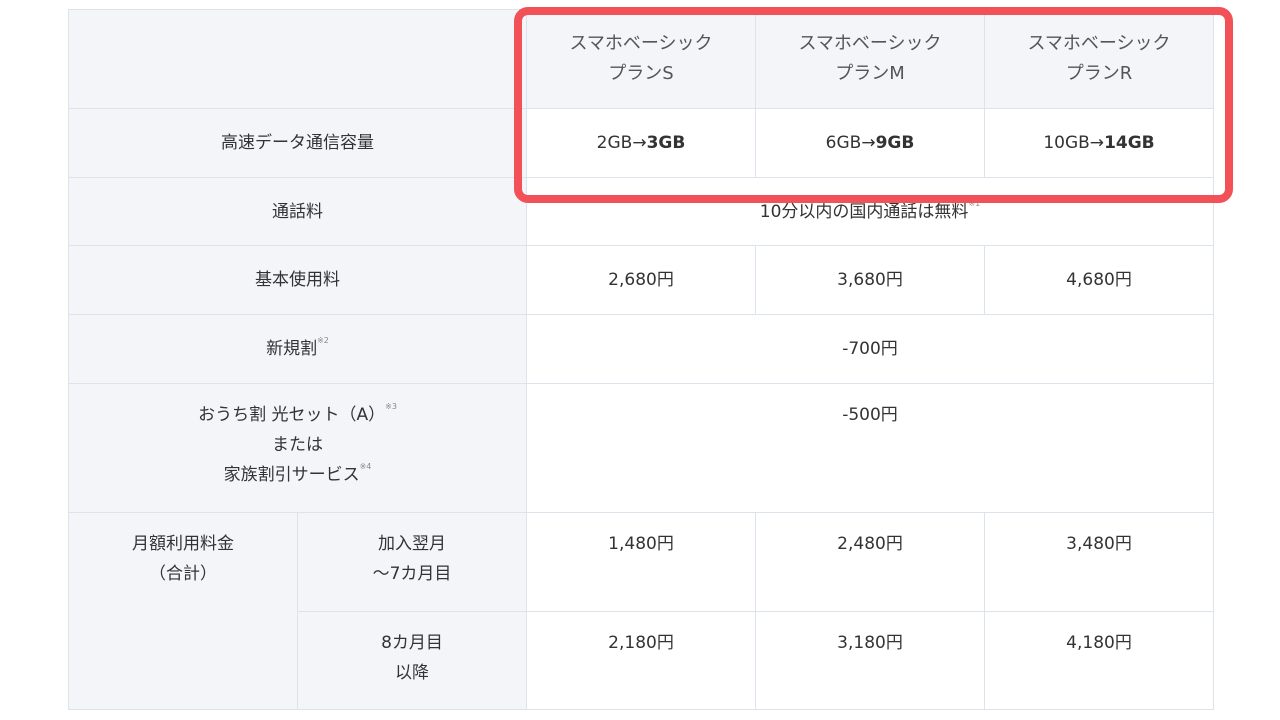  Describe the element at coordinates (412, 544) in the screenshot. I see `period-1-line1: 加入翌月` at that location.